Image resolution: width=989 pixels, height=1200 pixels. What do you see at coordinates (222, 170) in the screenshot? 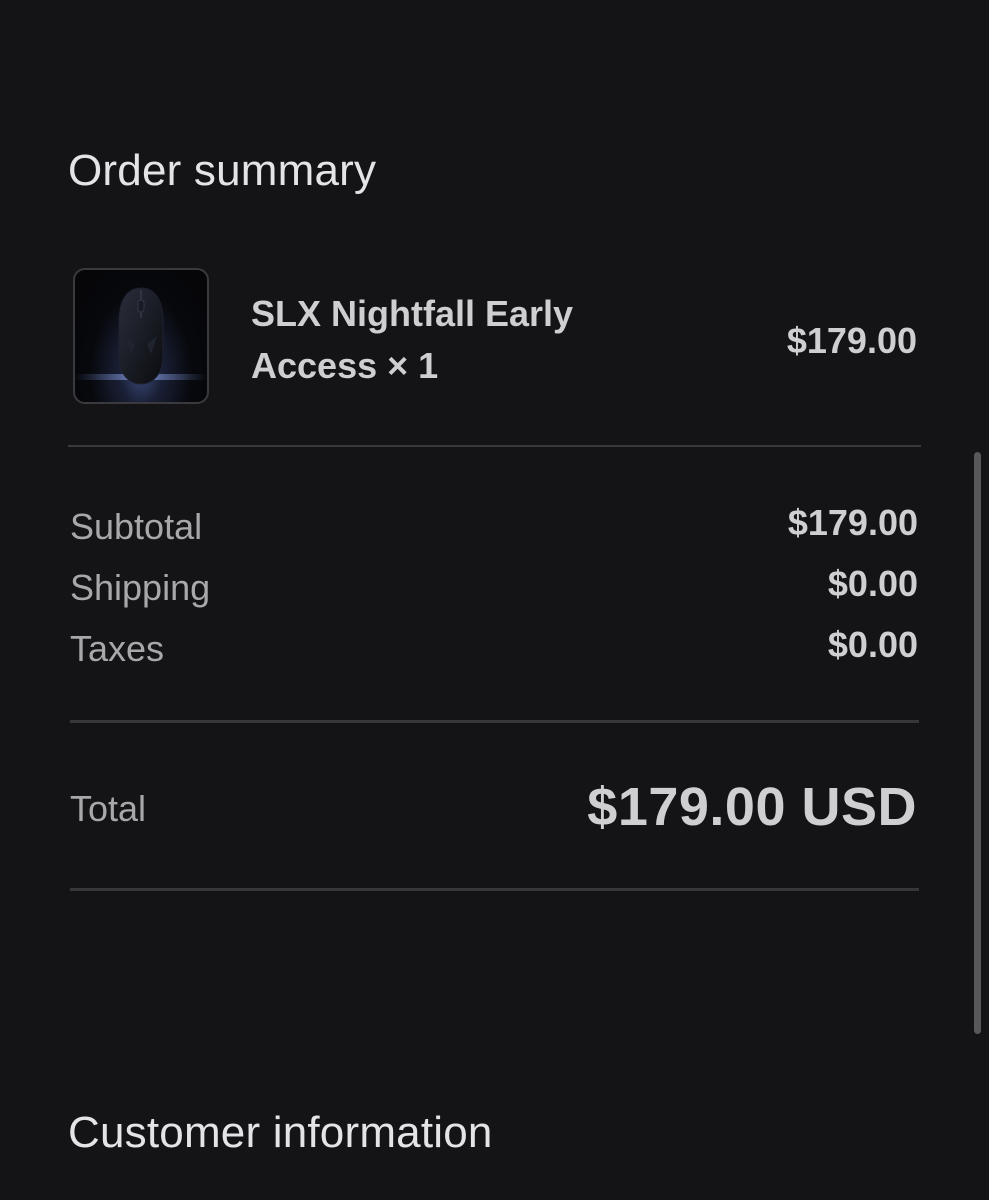
I see `order-summary-title: Order summary` at bounding box center [222, 170].